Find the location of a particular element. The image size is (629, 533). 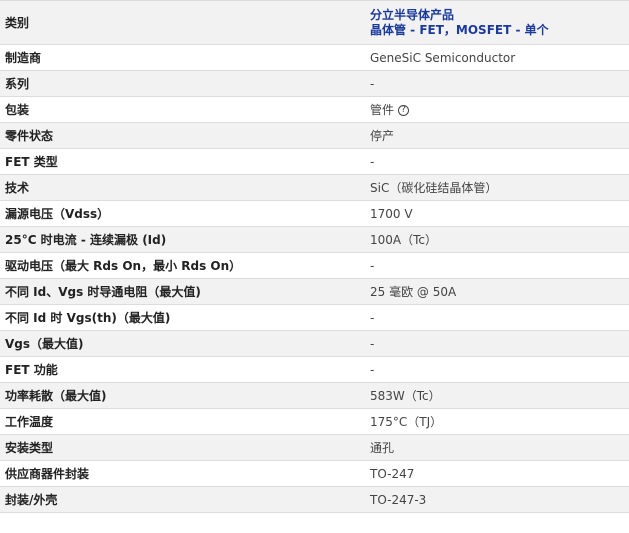

spec-row-power-dissipation: 功率耗散（最大值) 583W（Tc） is located at coordinates (314, 396).